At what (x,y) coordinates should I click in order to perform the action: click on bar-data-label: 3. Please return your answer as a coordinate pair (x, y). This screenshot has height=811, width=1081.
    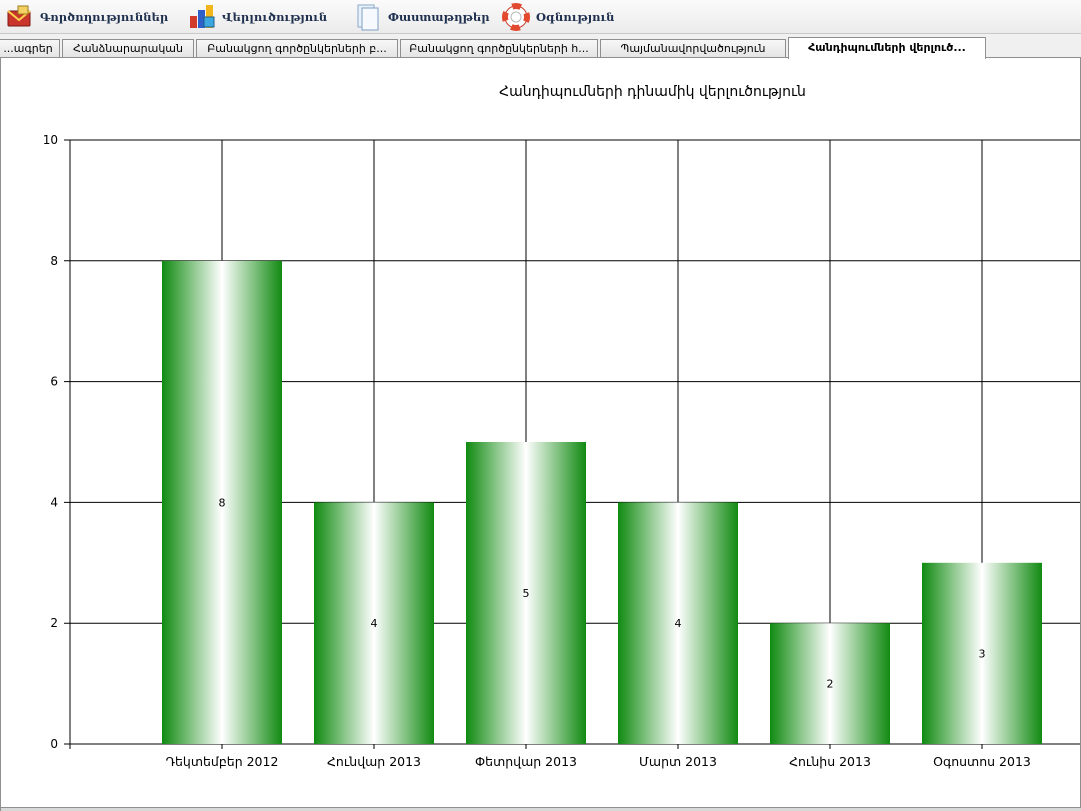
    Looking at the image, I should click on (982, 653).